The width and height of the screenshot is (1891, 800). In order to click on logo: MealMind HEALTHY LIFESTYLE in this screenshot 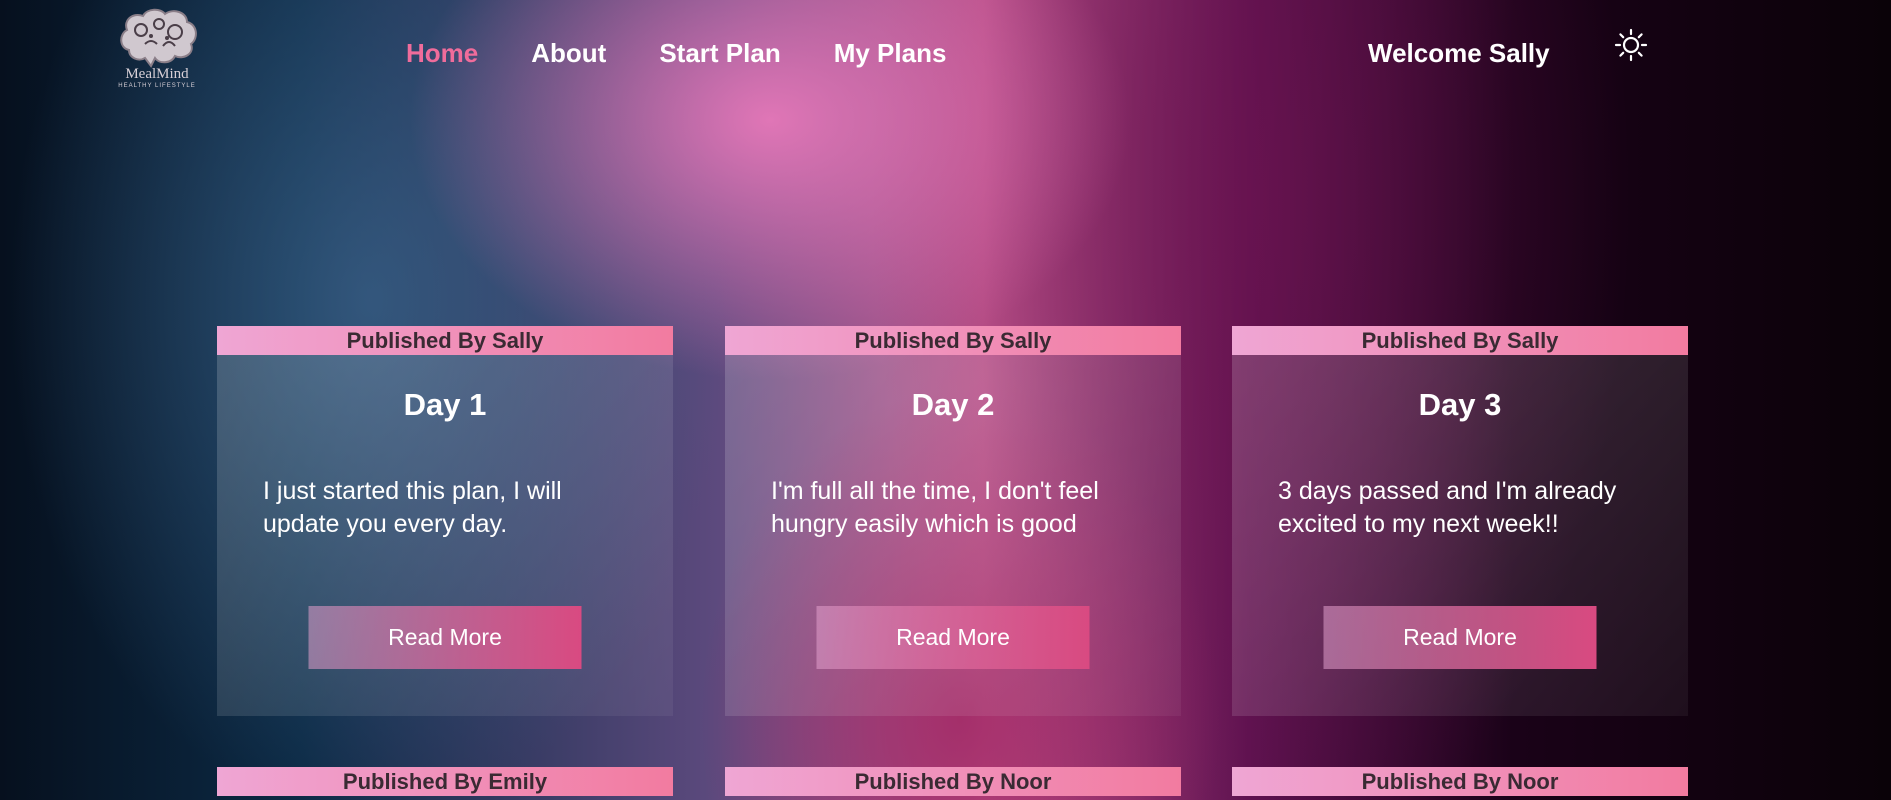, I will do `click(157, 54)`.